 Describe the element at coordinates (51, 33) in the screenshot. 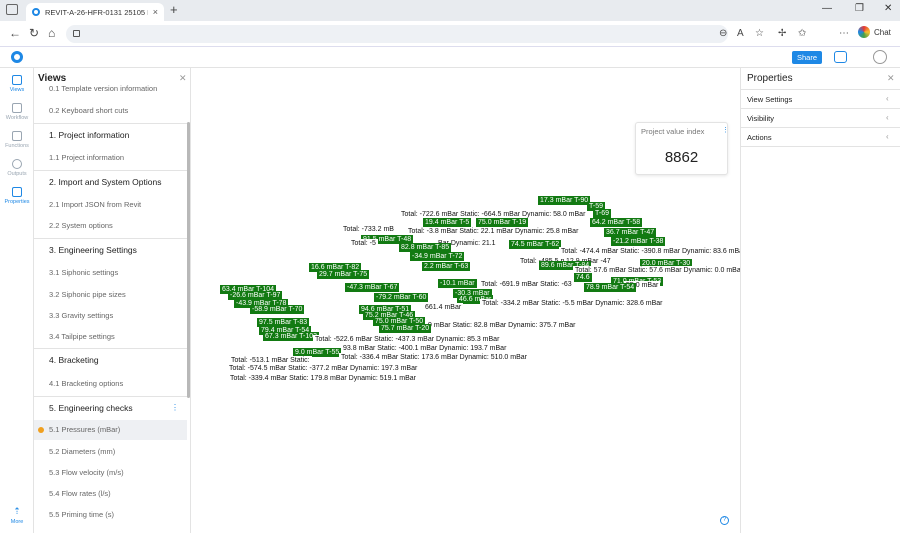

I see `home-icon: ⌂` at that location.